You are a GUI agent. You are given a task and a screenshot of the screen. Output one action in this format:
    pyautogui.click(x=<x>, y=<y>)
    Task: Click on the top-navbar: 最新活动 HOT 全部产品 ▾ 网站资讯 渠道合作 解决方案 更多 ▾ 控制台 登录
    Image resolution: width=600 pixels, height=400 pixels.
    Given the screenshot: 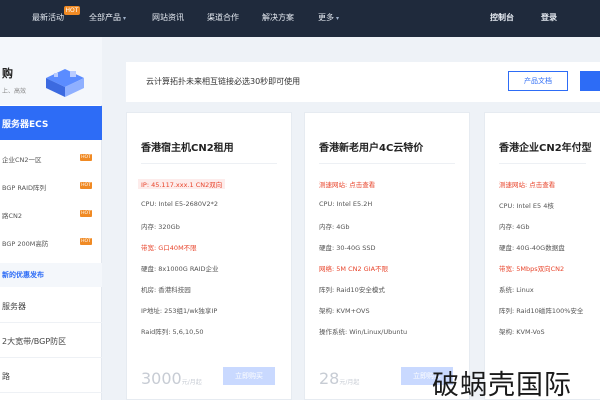 What is the action you would take?
    pyautogui.click(x=300, y=18)
    